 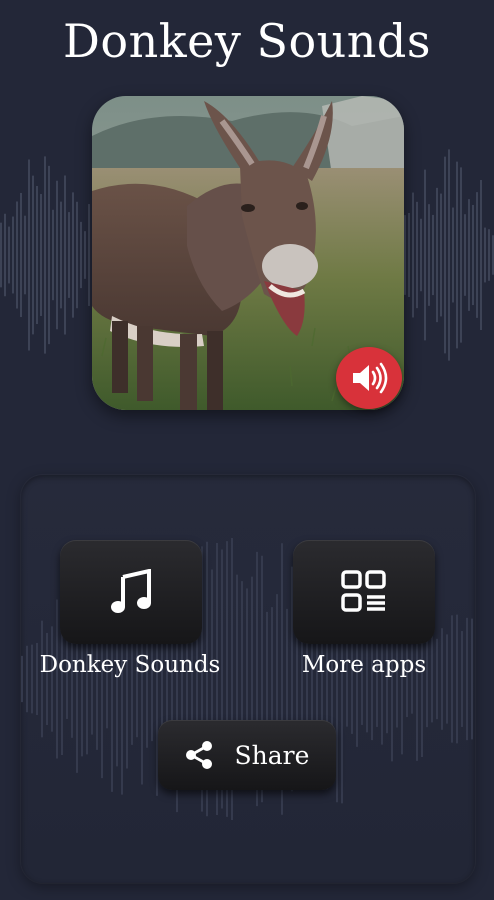 What do you see at coordinates (272, 755) in the screenshot?
I see `share-label: Share` at bounding box center [272, 755].